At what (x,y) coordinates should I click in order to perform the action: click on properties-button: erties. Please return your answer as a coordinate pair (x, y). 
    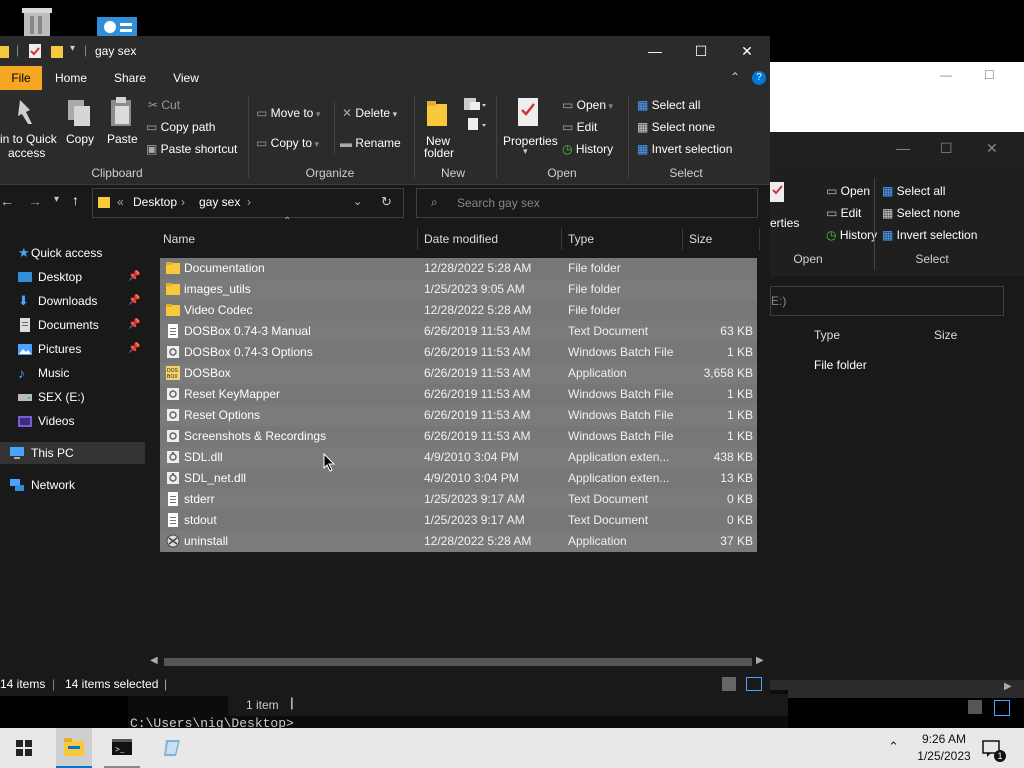
    Looking at the image, I should click on (784, 223).